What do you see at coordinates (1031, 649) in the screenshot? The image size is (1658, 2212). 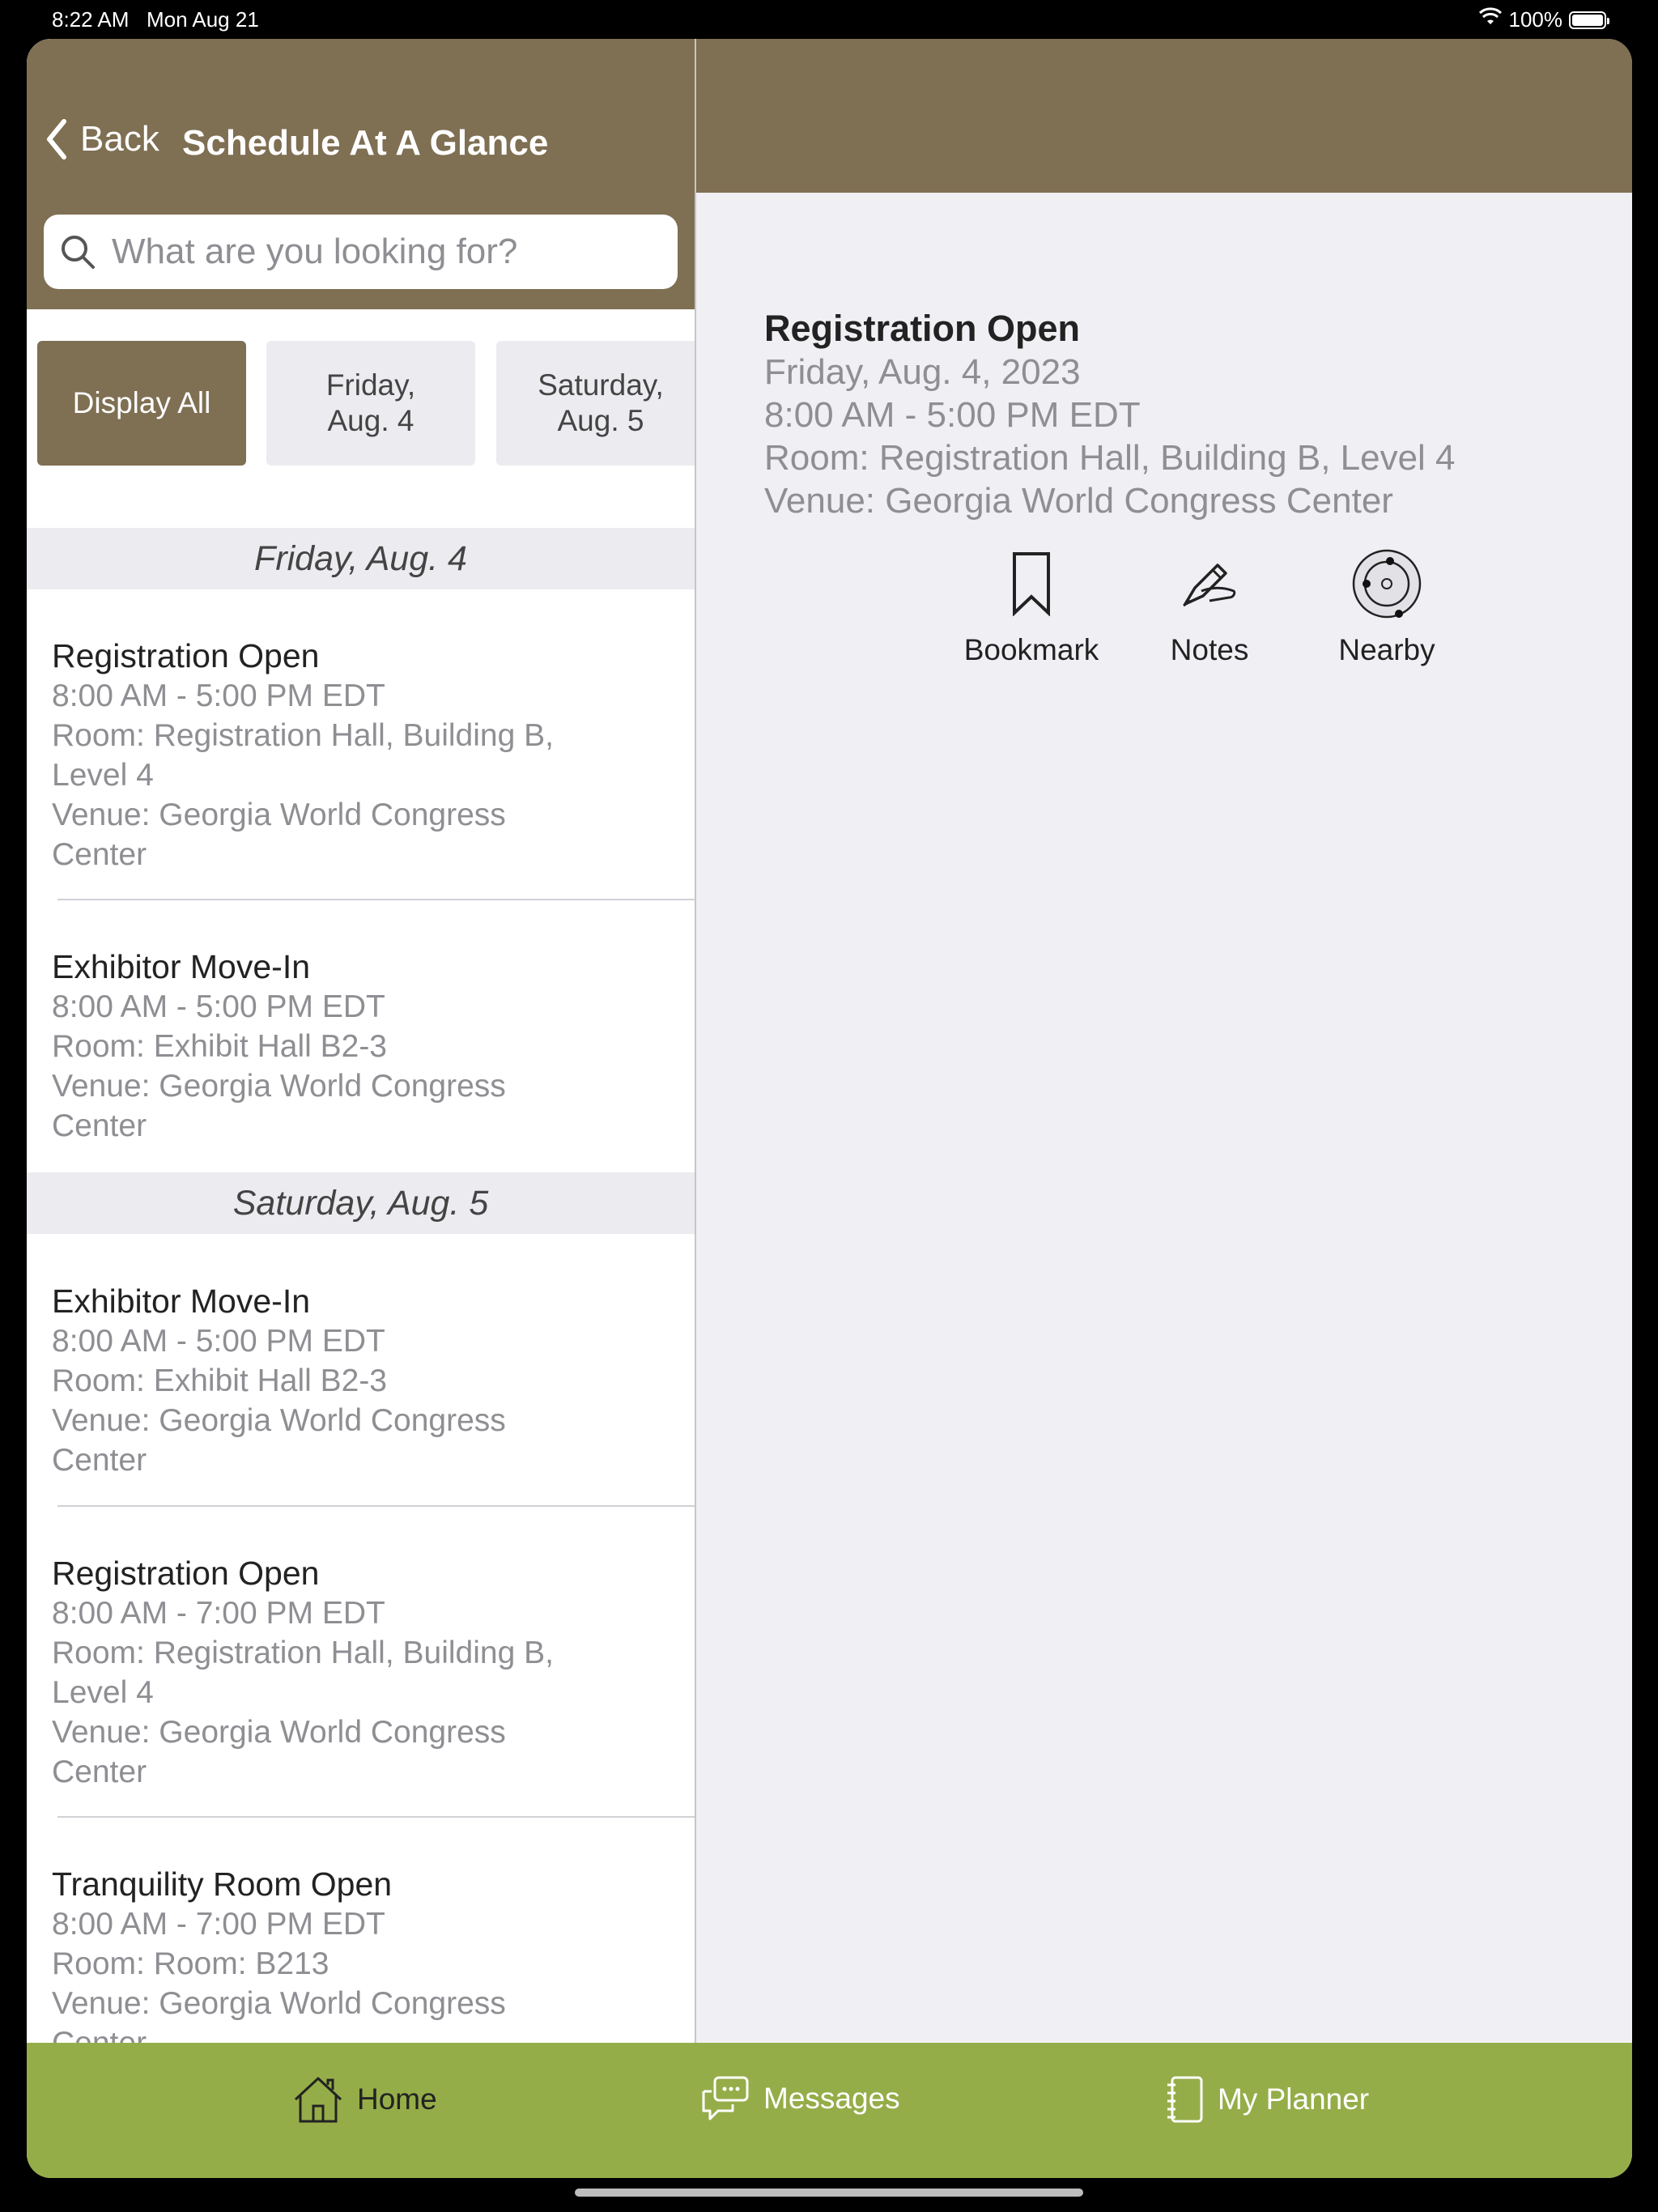 I see `bookmark-label: Bookmark` at bounding box center [1031, 649].